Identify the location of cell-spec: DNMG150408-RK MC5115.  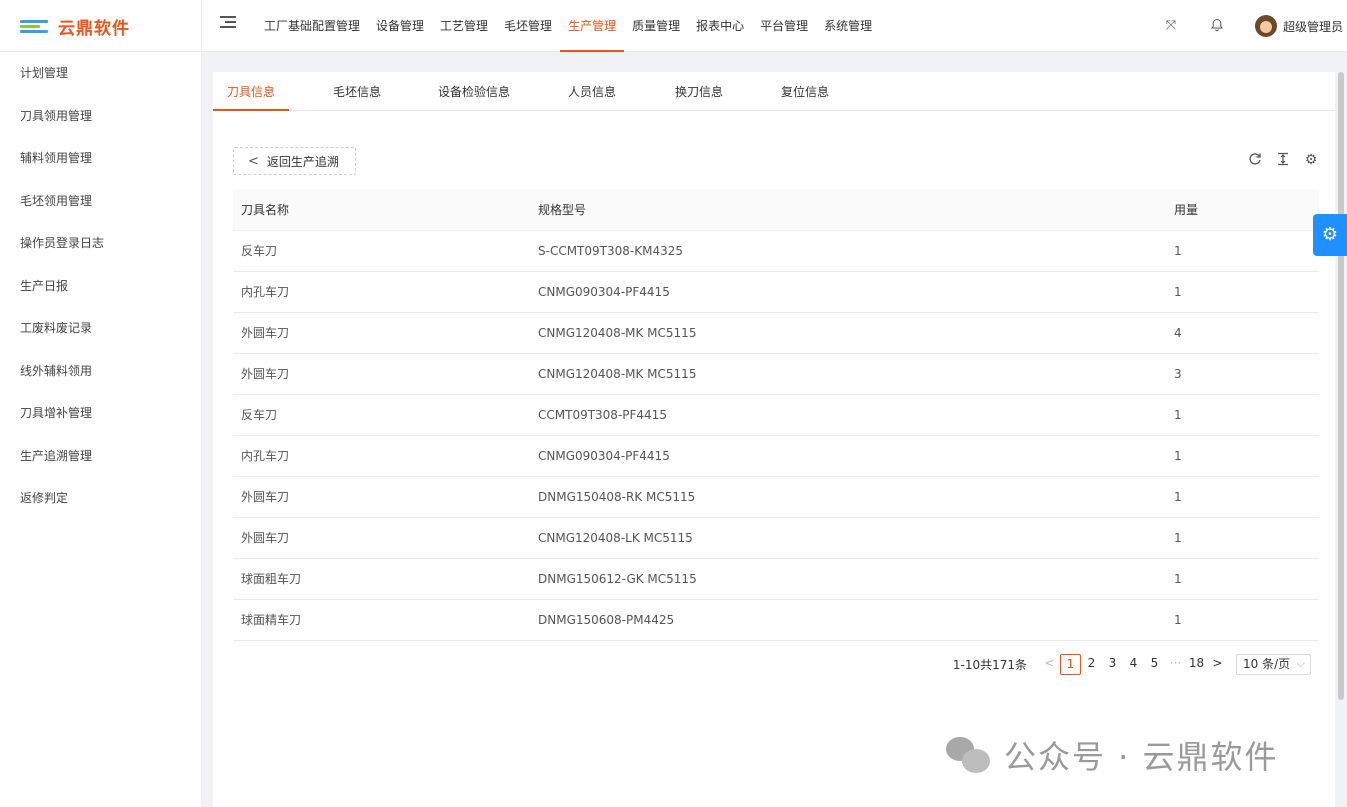
(848, 497).